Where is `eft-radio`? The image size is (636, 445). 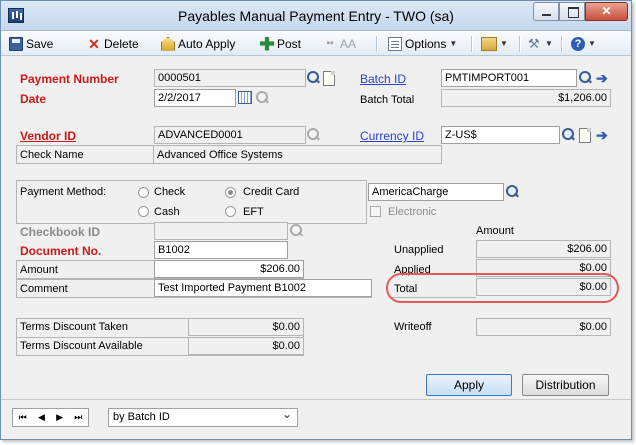
eft-radio is located at coordinates (230, 211).